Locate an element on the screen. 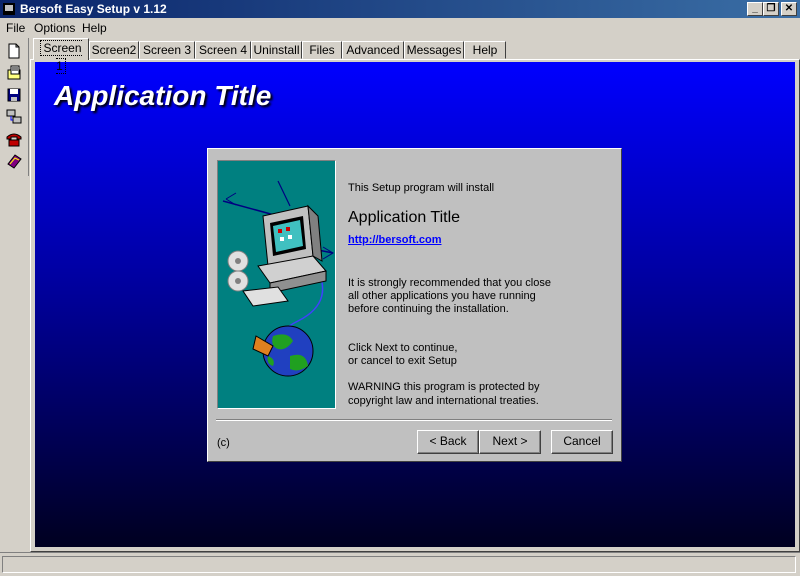 This screenshot has height=576, width=800. window-title: Bersoft Easy Setup v 1.12 is located at coordinates (93, 9).